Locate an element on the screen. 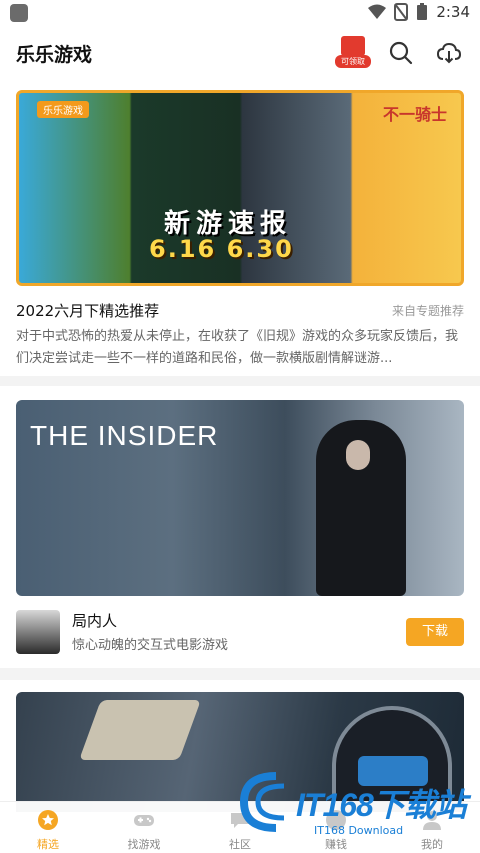 This screenshot has width=480, height=853. featured-title: 2022六月下精选推荐 is located at coordinates (88, 311).